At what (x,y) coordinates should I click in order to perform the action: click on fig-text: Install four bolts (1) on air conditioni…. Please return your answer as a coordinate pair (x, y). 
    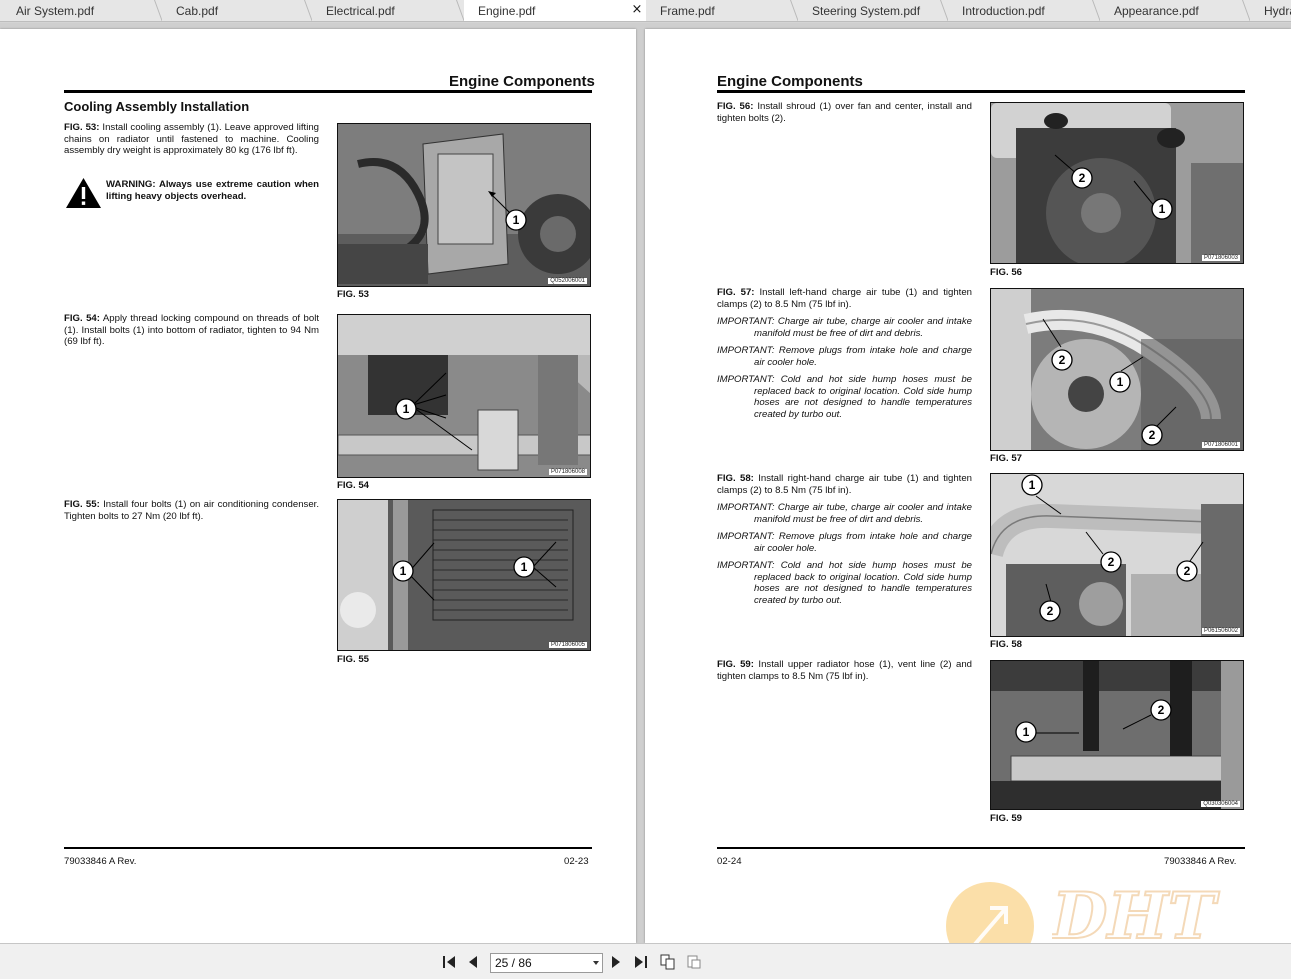
    Looking at the image, I should click on (191, 510).